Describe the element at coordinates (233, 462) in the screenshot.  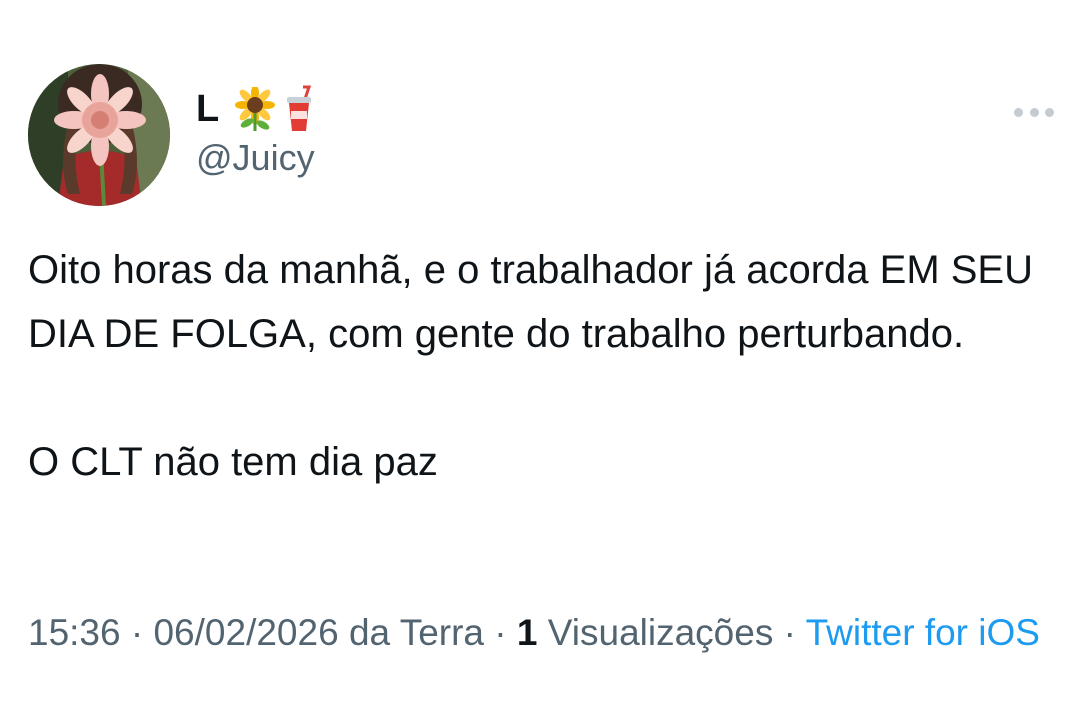
I see `tweet-paragraph: O CLT não tem dia paz` at that location.